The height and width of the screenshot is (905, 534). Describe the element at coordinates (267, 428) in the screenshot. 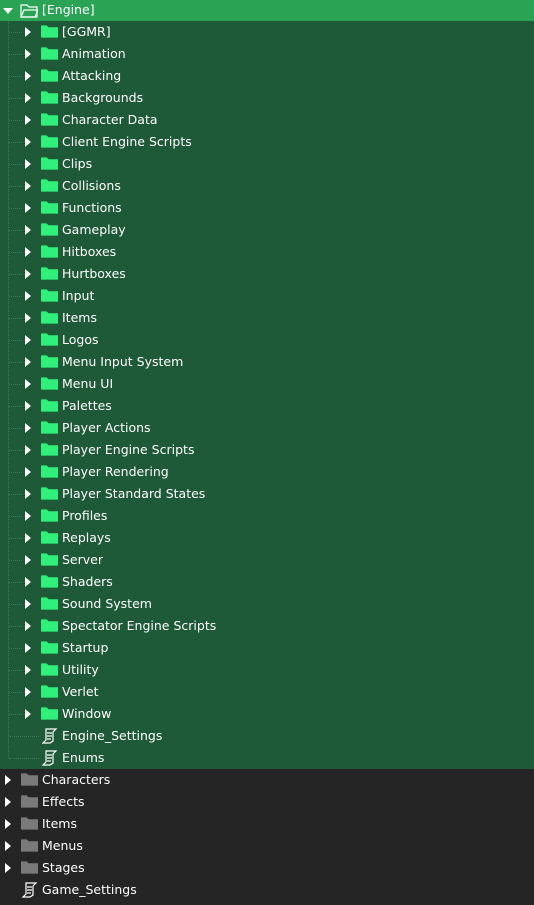

I see `folder-row: Player Actions` at that location.